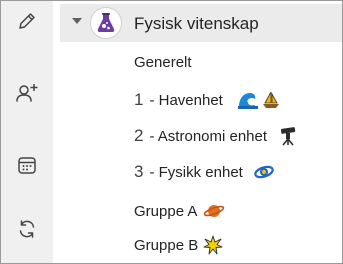 The width and height of the screenshot is (343, 264). I want to click on pencil-icon, so click(27, 23).